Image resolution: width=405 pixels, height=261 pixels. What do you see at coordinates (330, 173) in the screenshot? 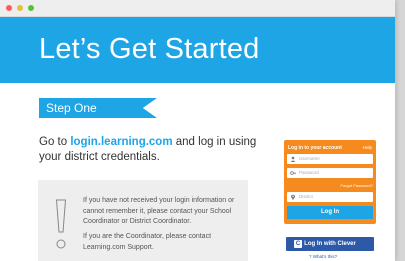
I see `password-field: Password` at bounding box center [330, 173].